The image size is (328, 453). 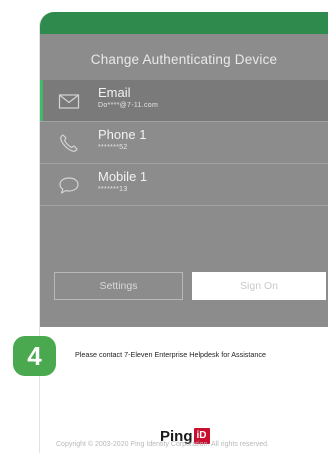 What do you see at coordinates (69, 101) in the screenshot?
I see `envelope-icon` at bounding box center [69, 101].